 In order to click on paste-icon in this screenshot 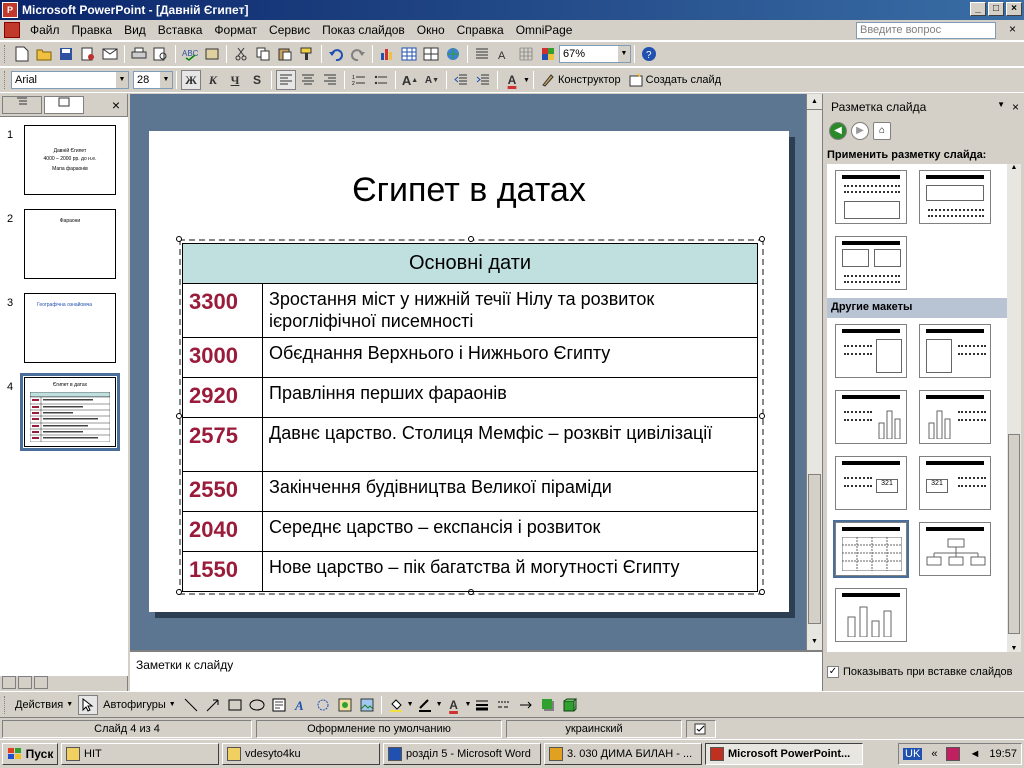, I will do `click(285, 54)`.